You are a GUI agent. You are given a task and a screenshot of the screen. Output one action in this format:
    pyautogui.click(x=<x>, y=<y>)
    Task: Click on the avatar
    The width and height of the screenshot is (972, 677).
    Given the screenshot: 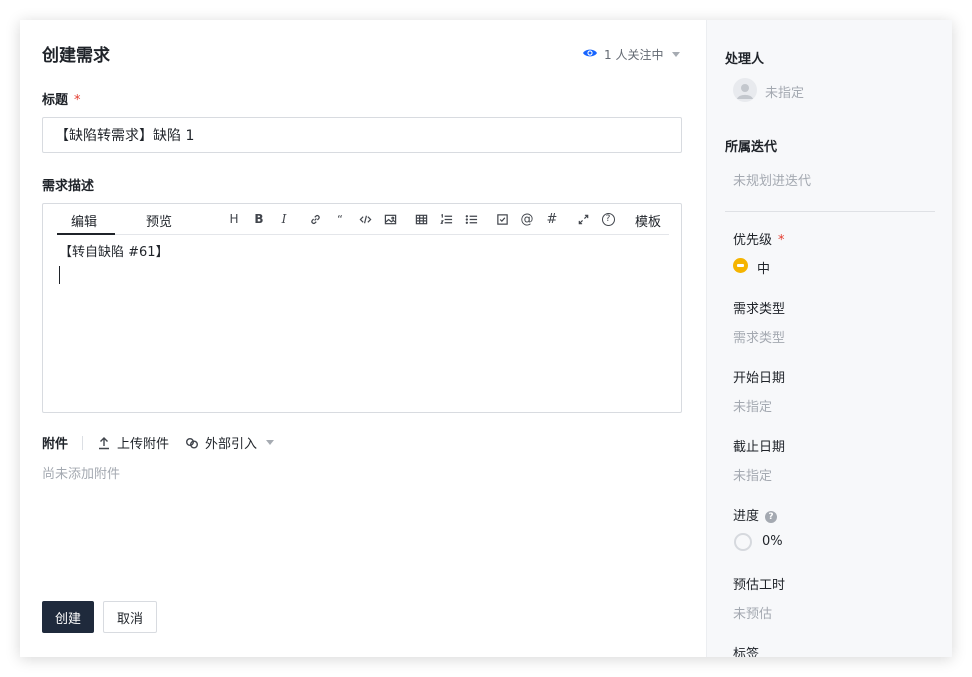 What is the action you would take?
    pyautogui.click(x=745, y=90)
    